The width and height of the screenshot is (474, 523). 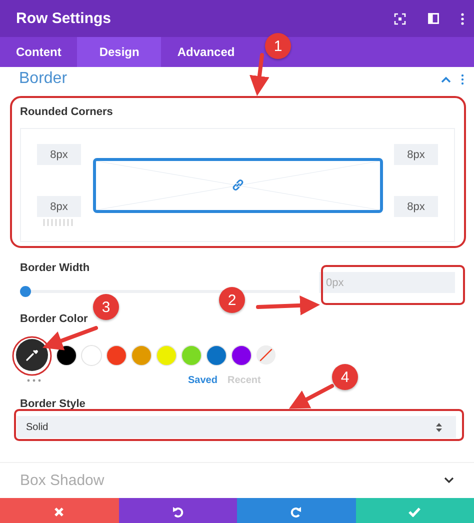 What do you see at coordinates (43, 79) in the screenshot?
I see `section-title: Border` at bounding box center [43, 79].